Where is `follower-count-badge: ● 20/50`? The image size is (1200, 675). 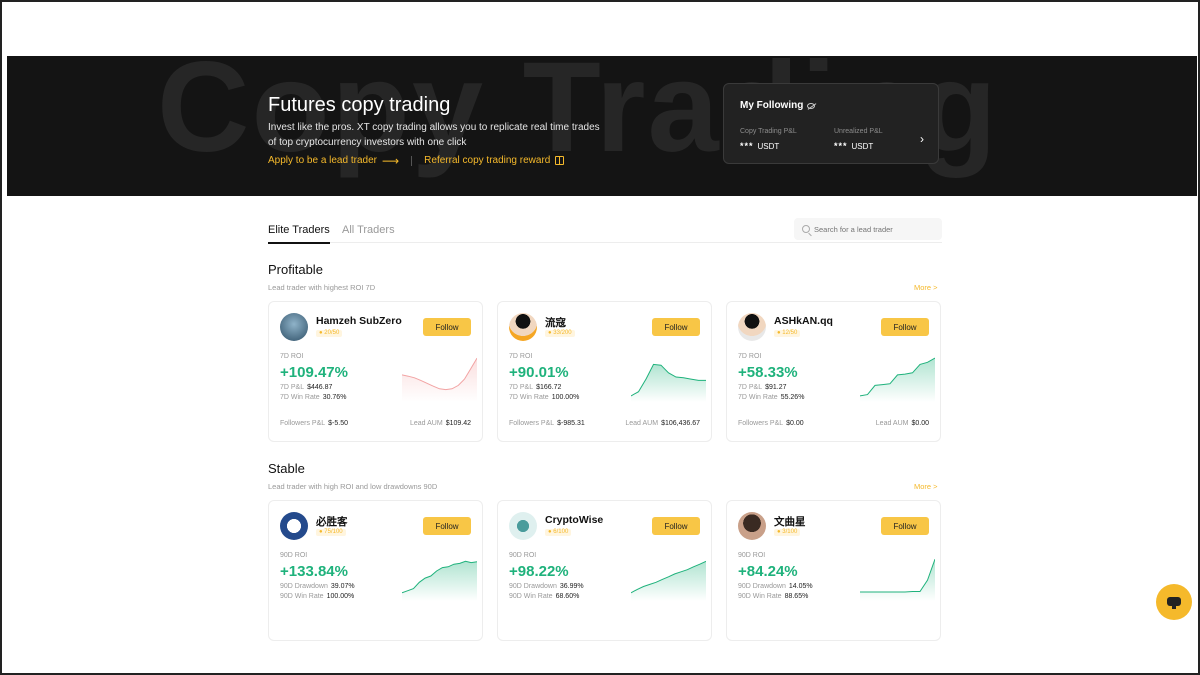
follower-count-badge: ● 20/50 is located at coordinates (329, 333).